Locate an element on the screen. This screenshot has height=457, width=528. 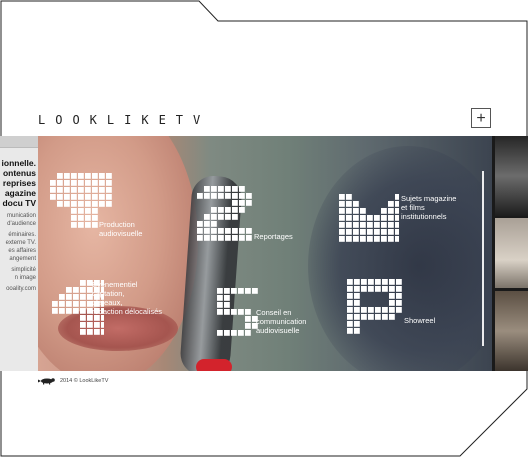
tile-reportages: Reportages is located at coordinates (257, 216).